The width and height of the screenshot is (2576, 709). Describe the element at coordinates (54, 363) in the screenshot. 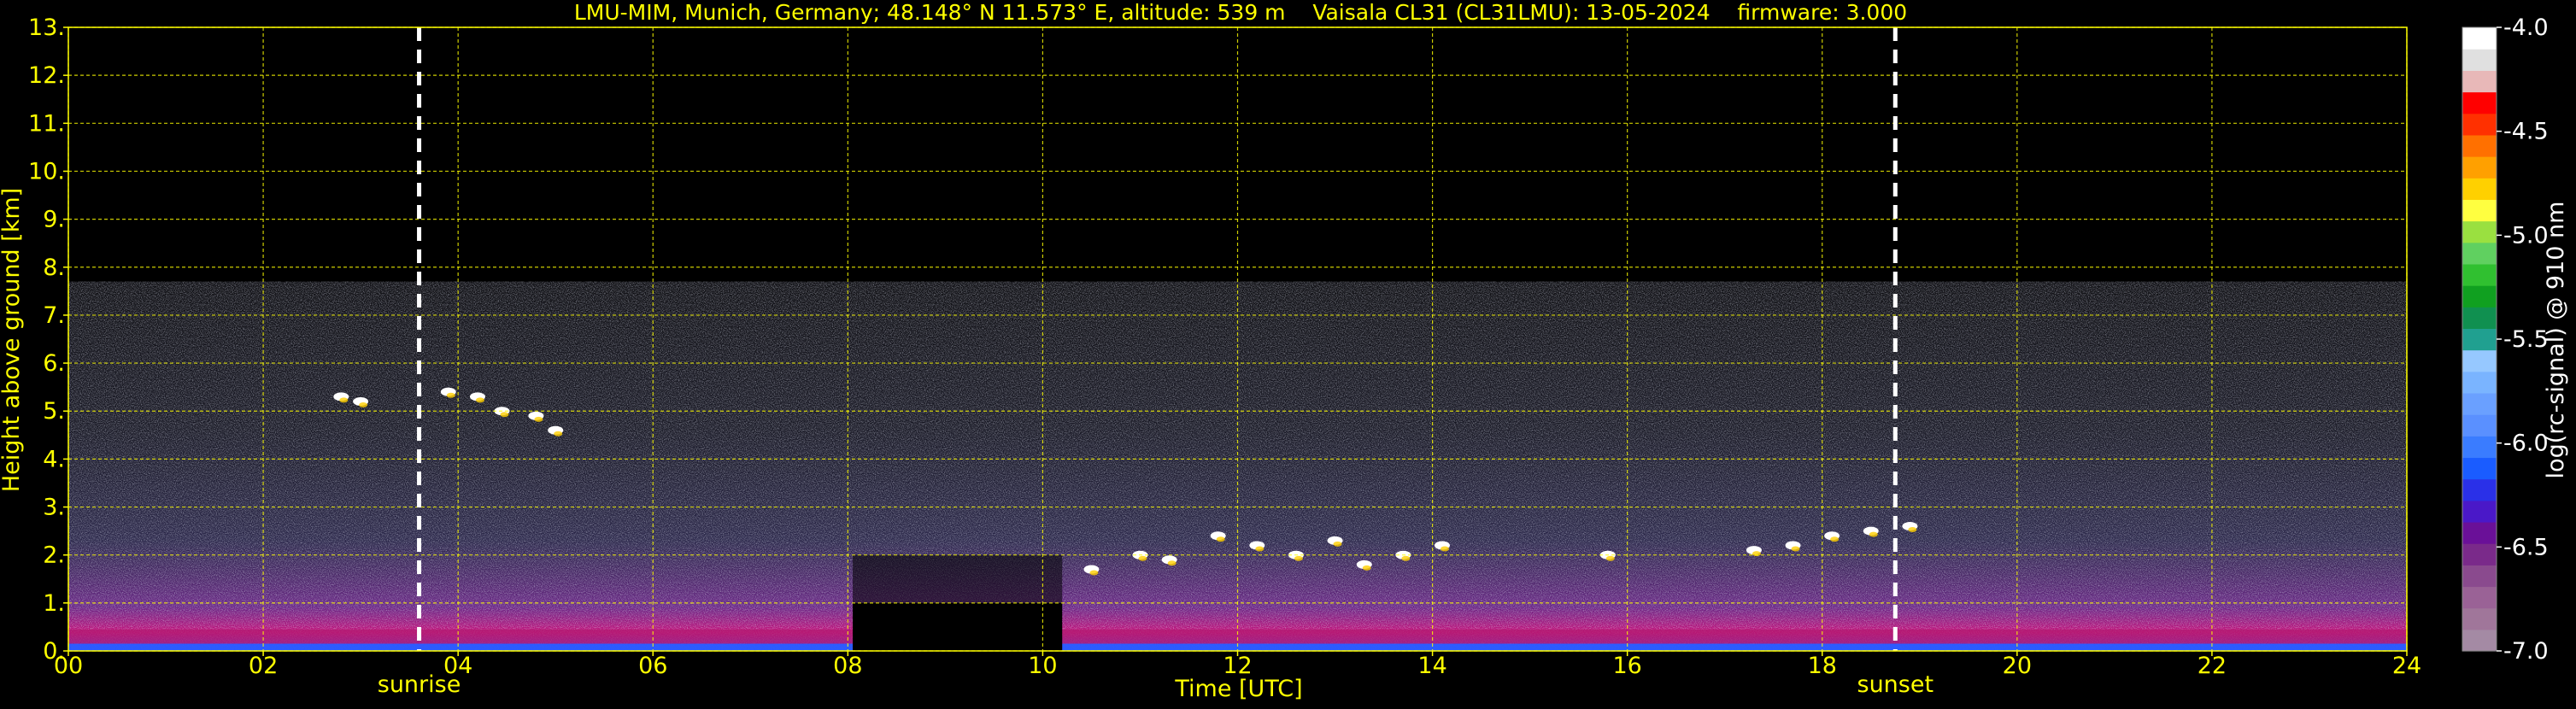

I see `y-tick-label: 6.` at that location.